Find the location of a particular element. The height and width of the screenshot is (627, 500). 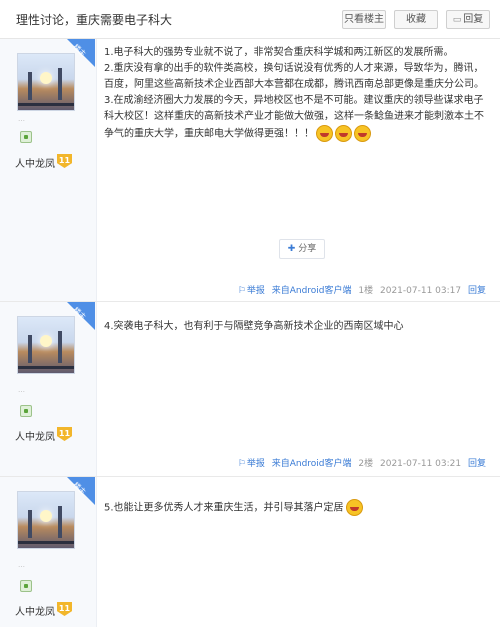

floor-number: 2楼 is located at coordinates (366, 464).